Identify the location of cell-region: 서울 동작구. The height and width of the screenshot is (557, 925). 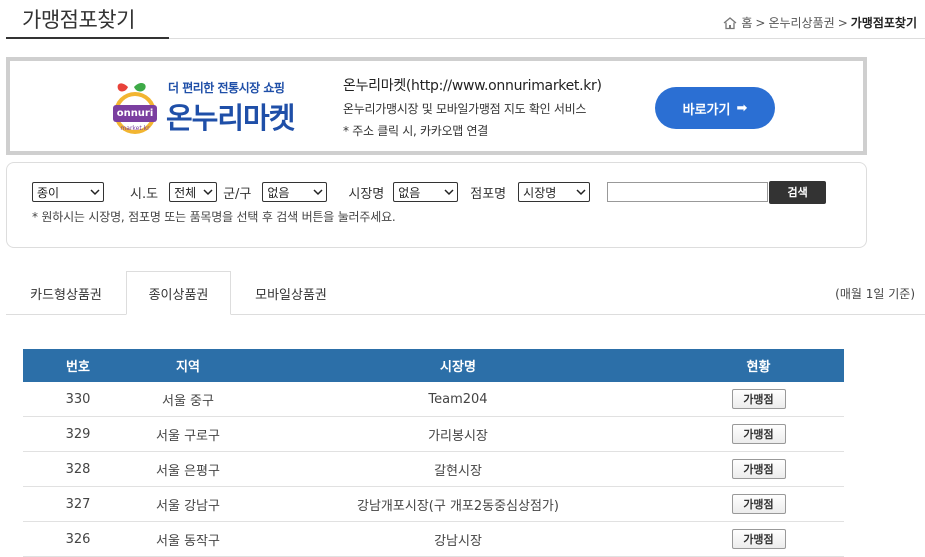
(188, 541).